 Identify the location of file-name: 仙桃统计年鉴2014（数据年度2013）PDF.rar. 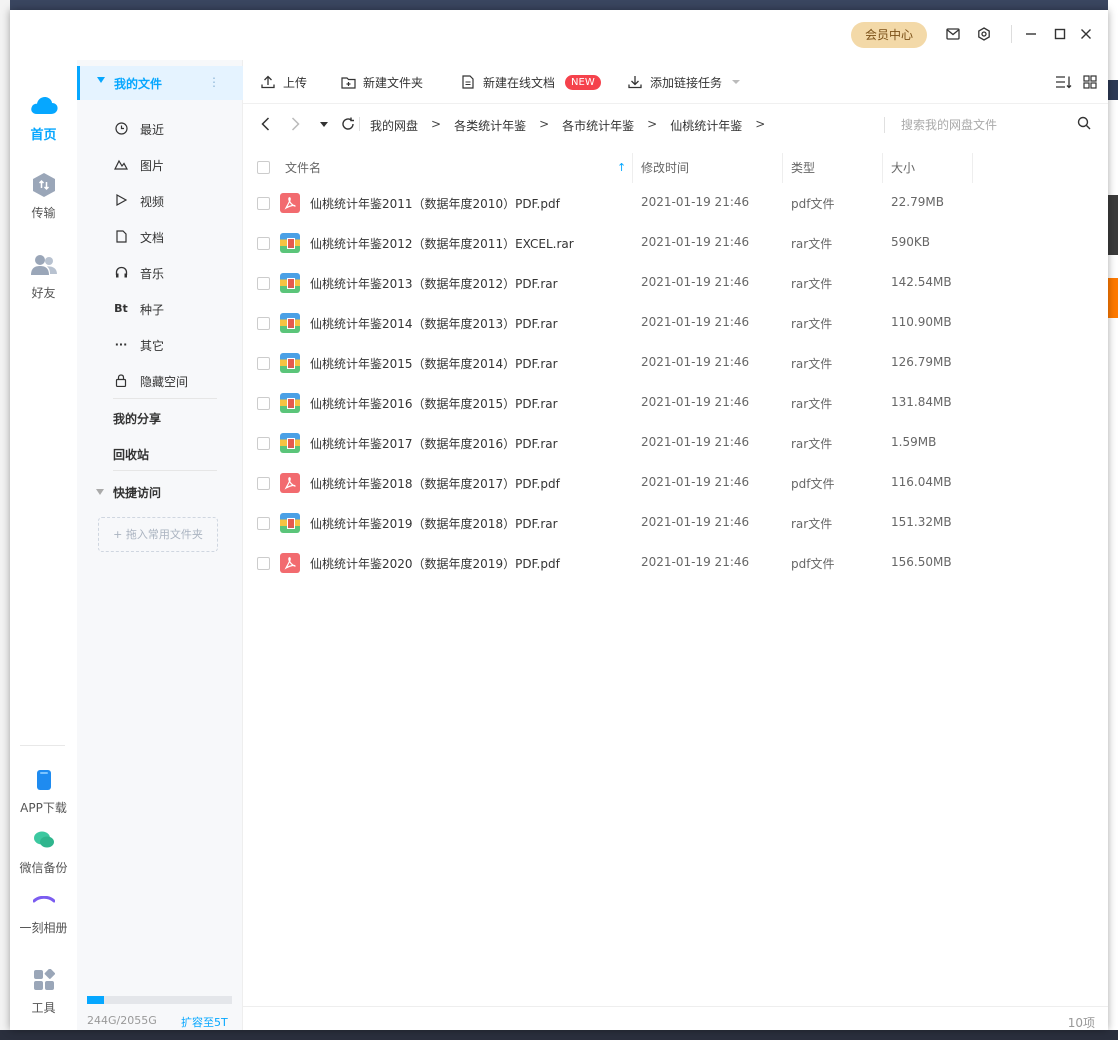
(434, 323).